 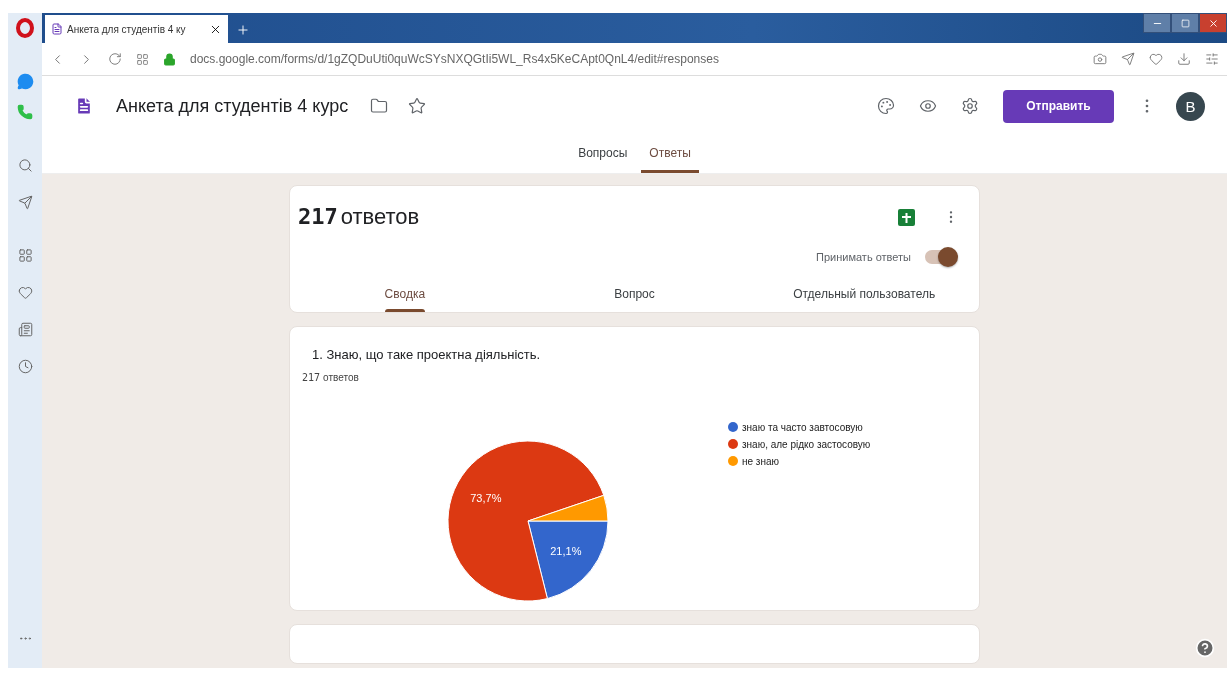 I want to click on new-tab-icon, so click(x=243, y=30).